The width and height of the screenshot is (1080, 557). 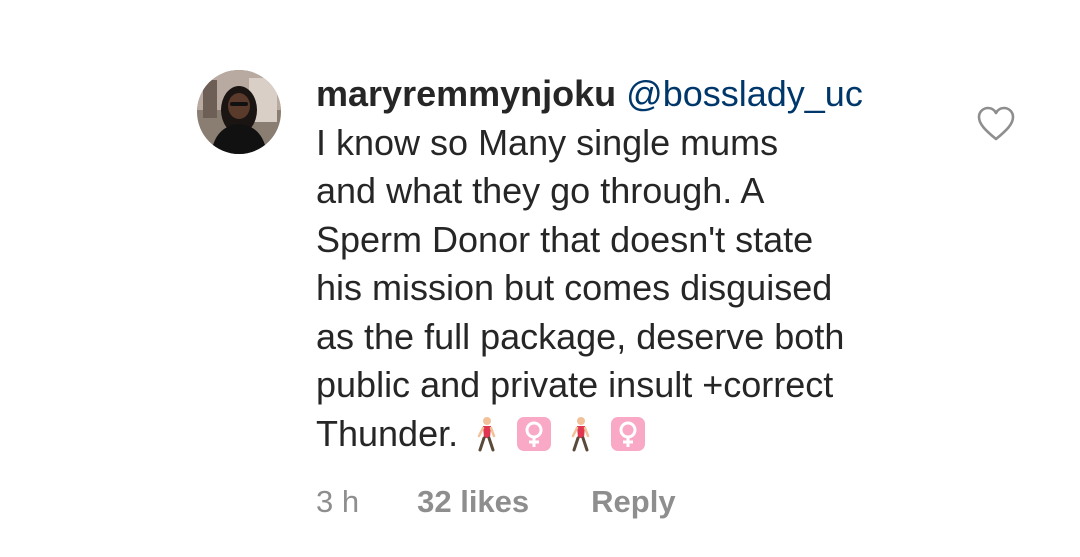 What do you see at coordinates (996, 124) in the screenshot?
I see `heart-outline-icon` at bounding box center [996, 124].